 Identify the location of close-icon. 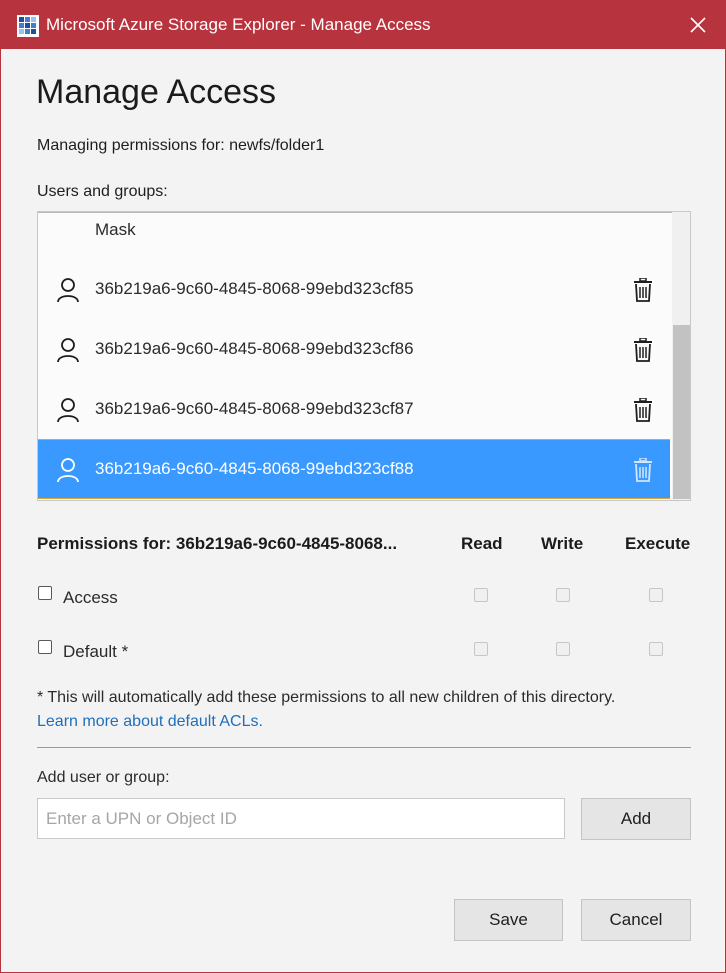
(698, 25).